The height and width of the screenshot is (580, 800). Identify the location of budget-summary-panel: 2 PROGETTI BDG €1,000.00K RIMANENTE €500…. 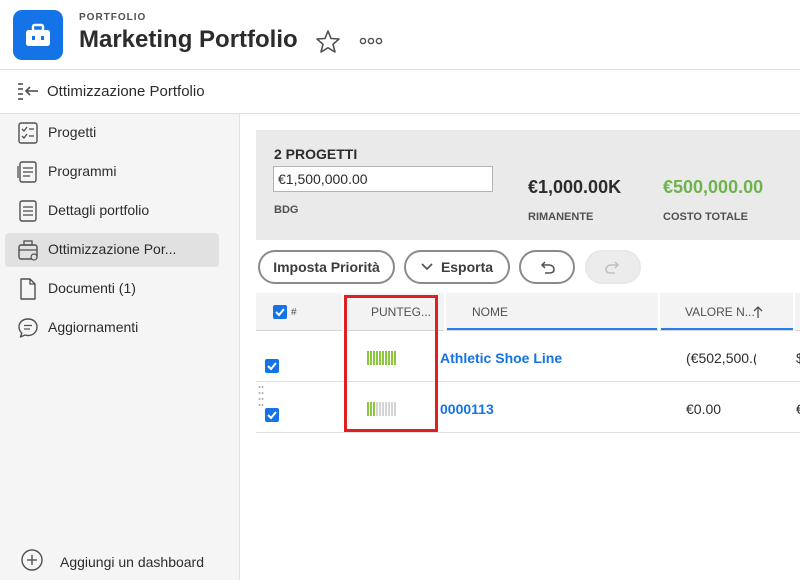
(528, 185).